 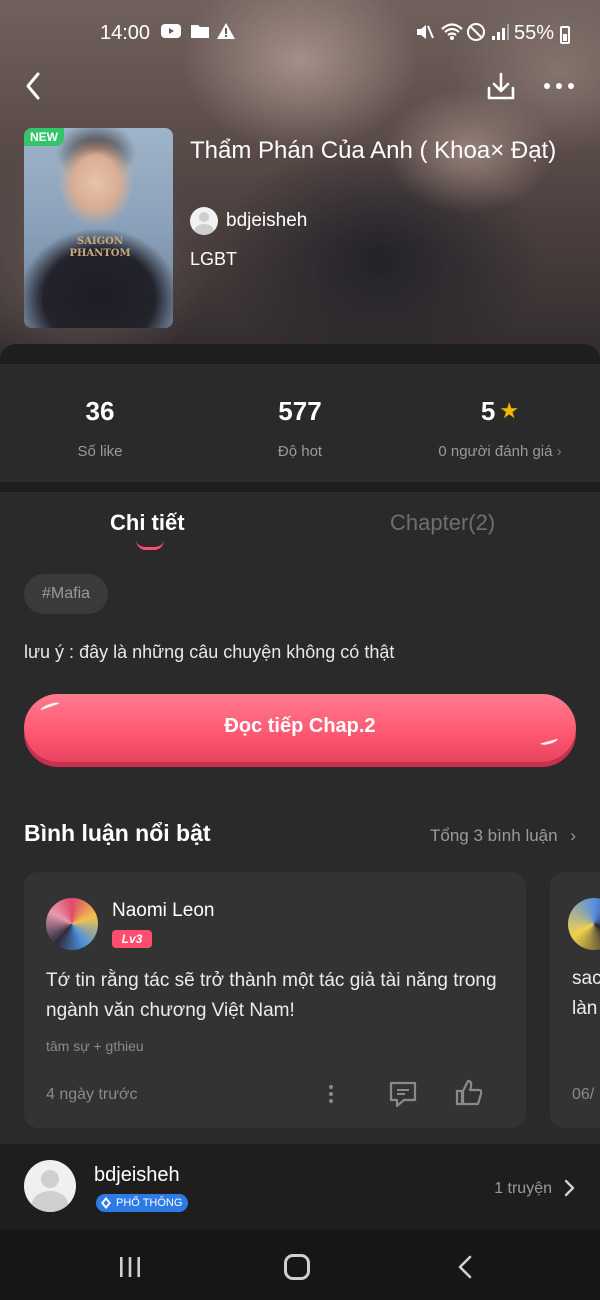 I want to click on system-navigation-bar, so click(x=300, y=1265).